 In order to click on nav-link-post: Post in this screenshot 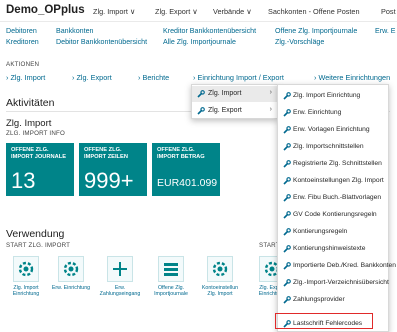, I will do `click(388, 11)`.